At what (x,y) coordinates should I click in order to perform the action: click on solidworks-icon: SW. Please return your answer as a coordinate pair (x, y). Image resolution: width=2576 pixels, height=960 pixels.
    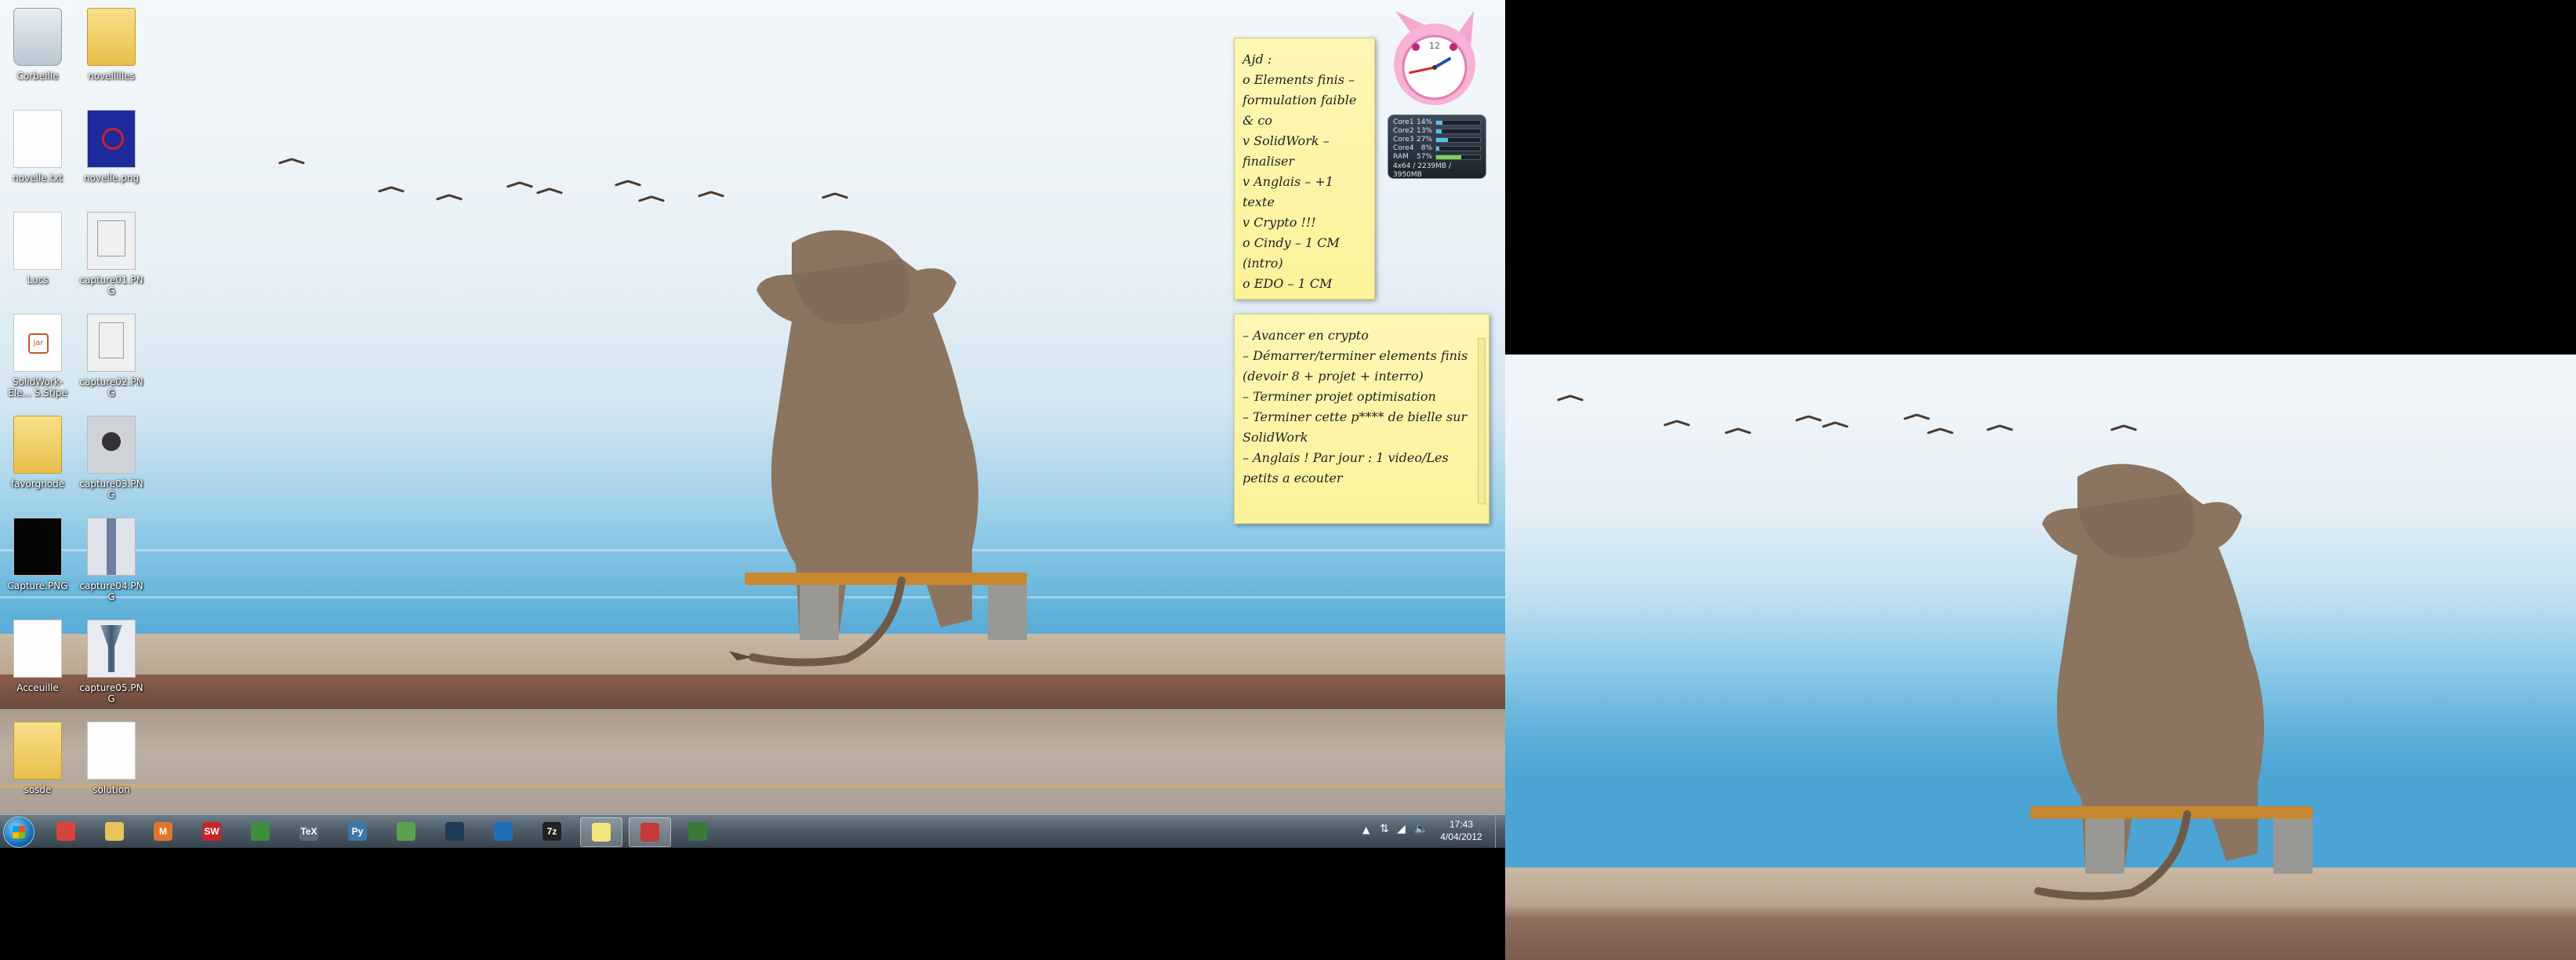
    Looking at the image, I should click on (212, 831).